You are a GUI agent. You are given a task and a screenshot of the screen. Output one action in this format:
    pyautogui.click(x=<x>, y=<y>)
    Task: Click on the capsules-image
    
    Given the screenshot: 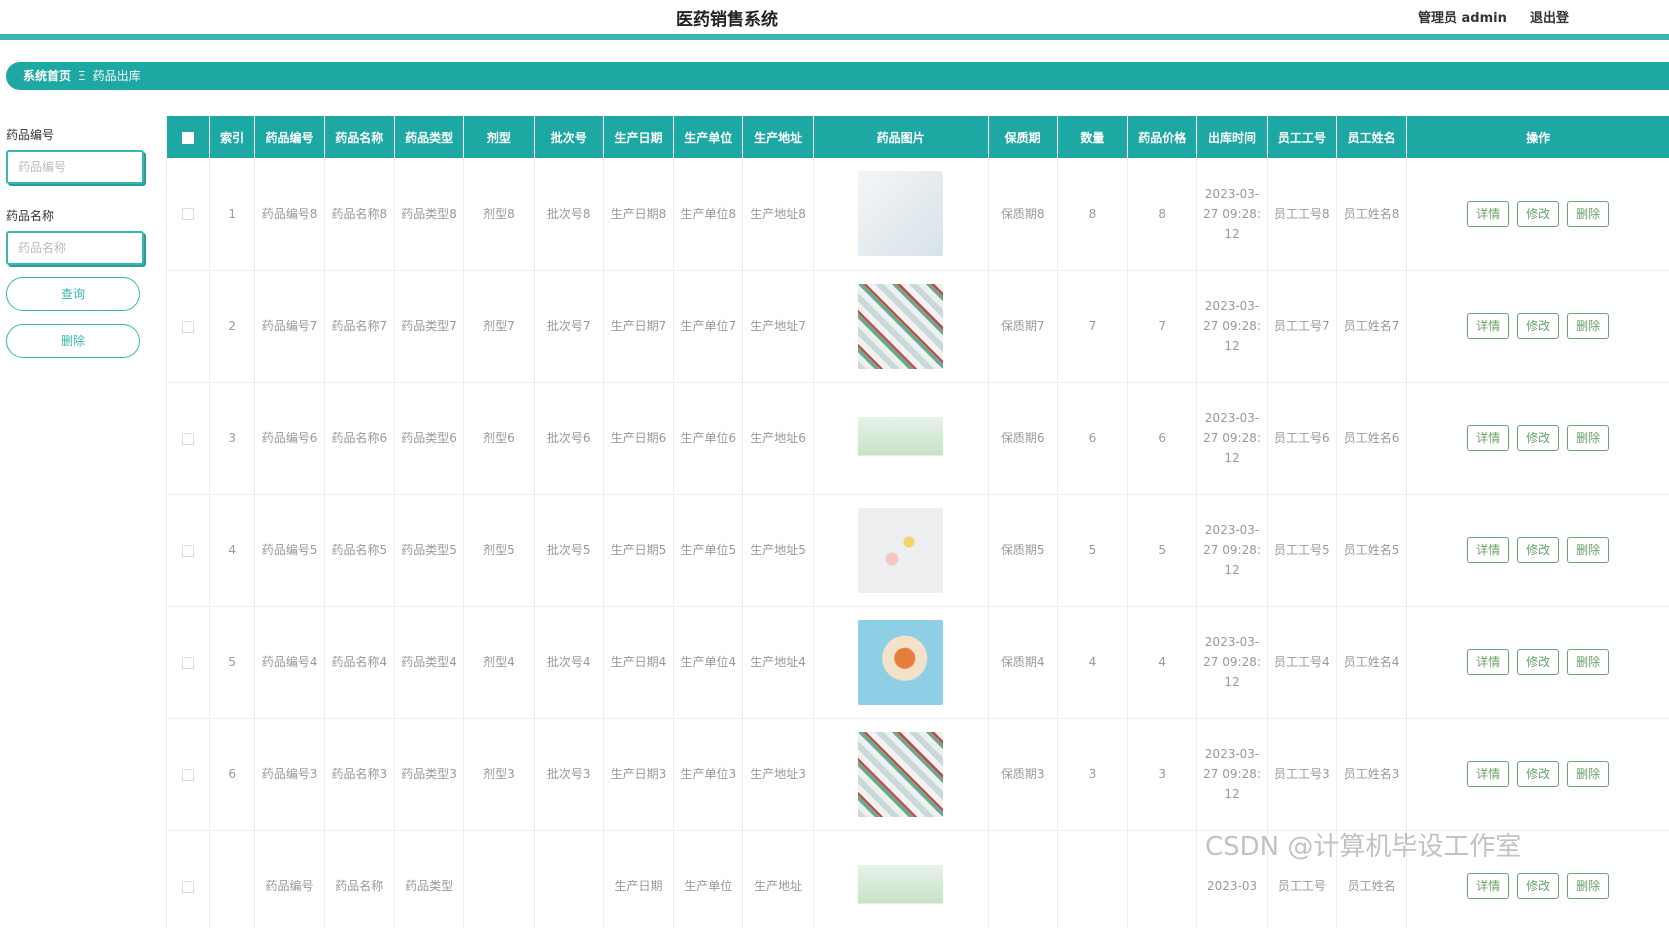 What is the action you would take?
    pyautogui.click(x=901, y=774)
    